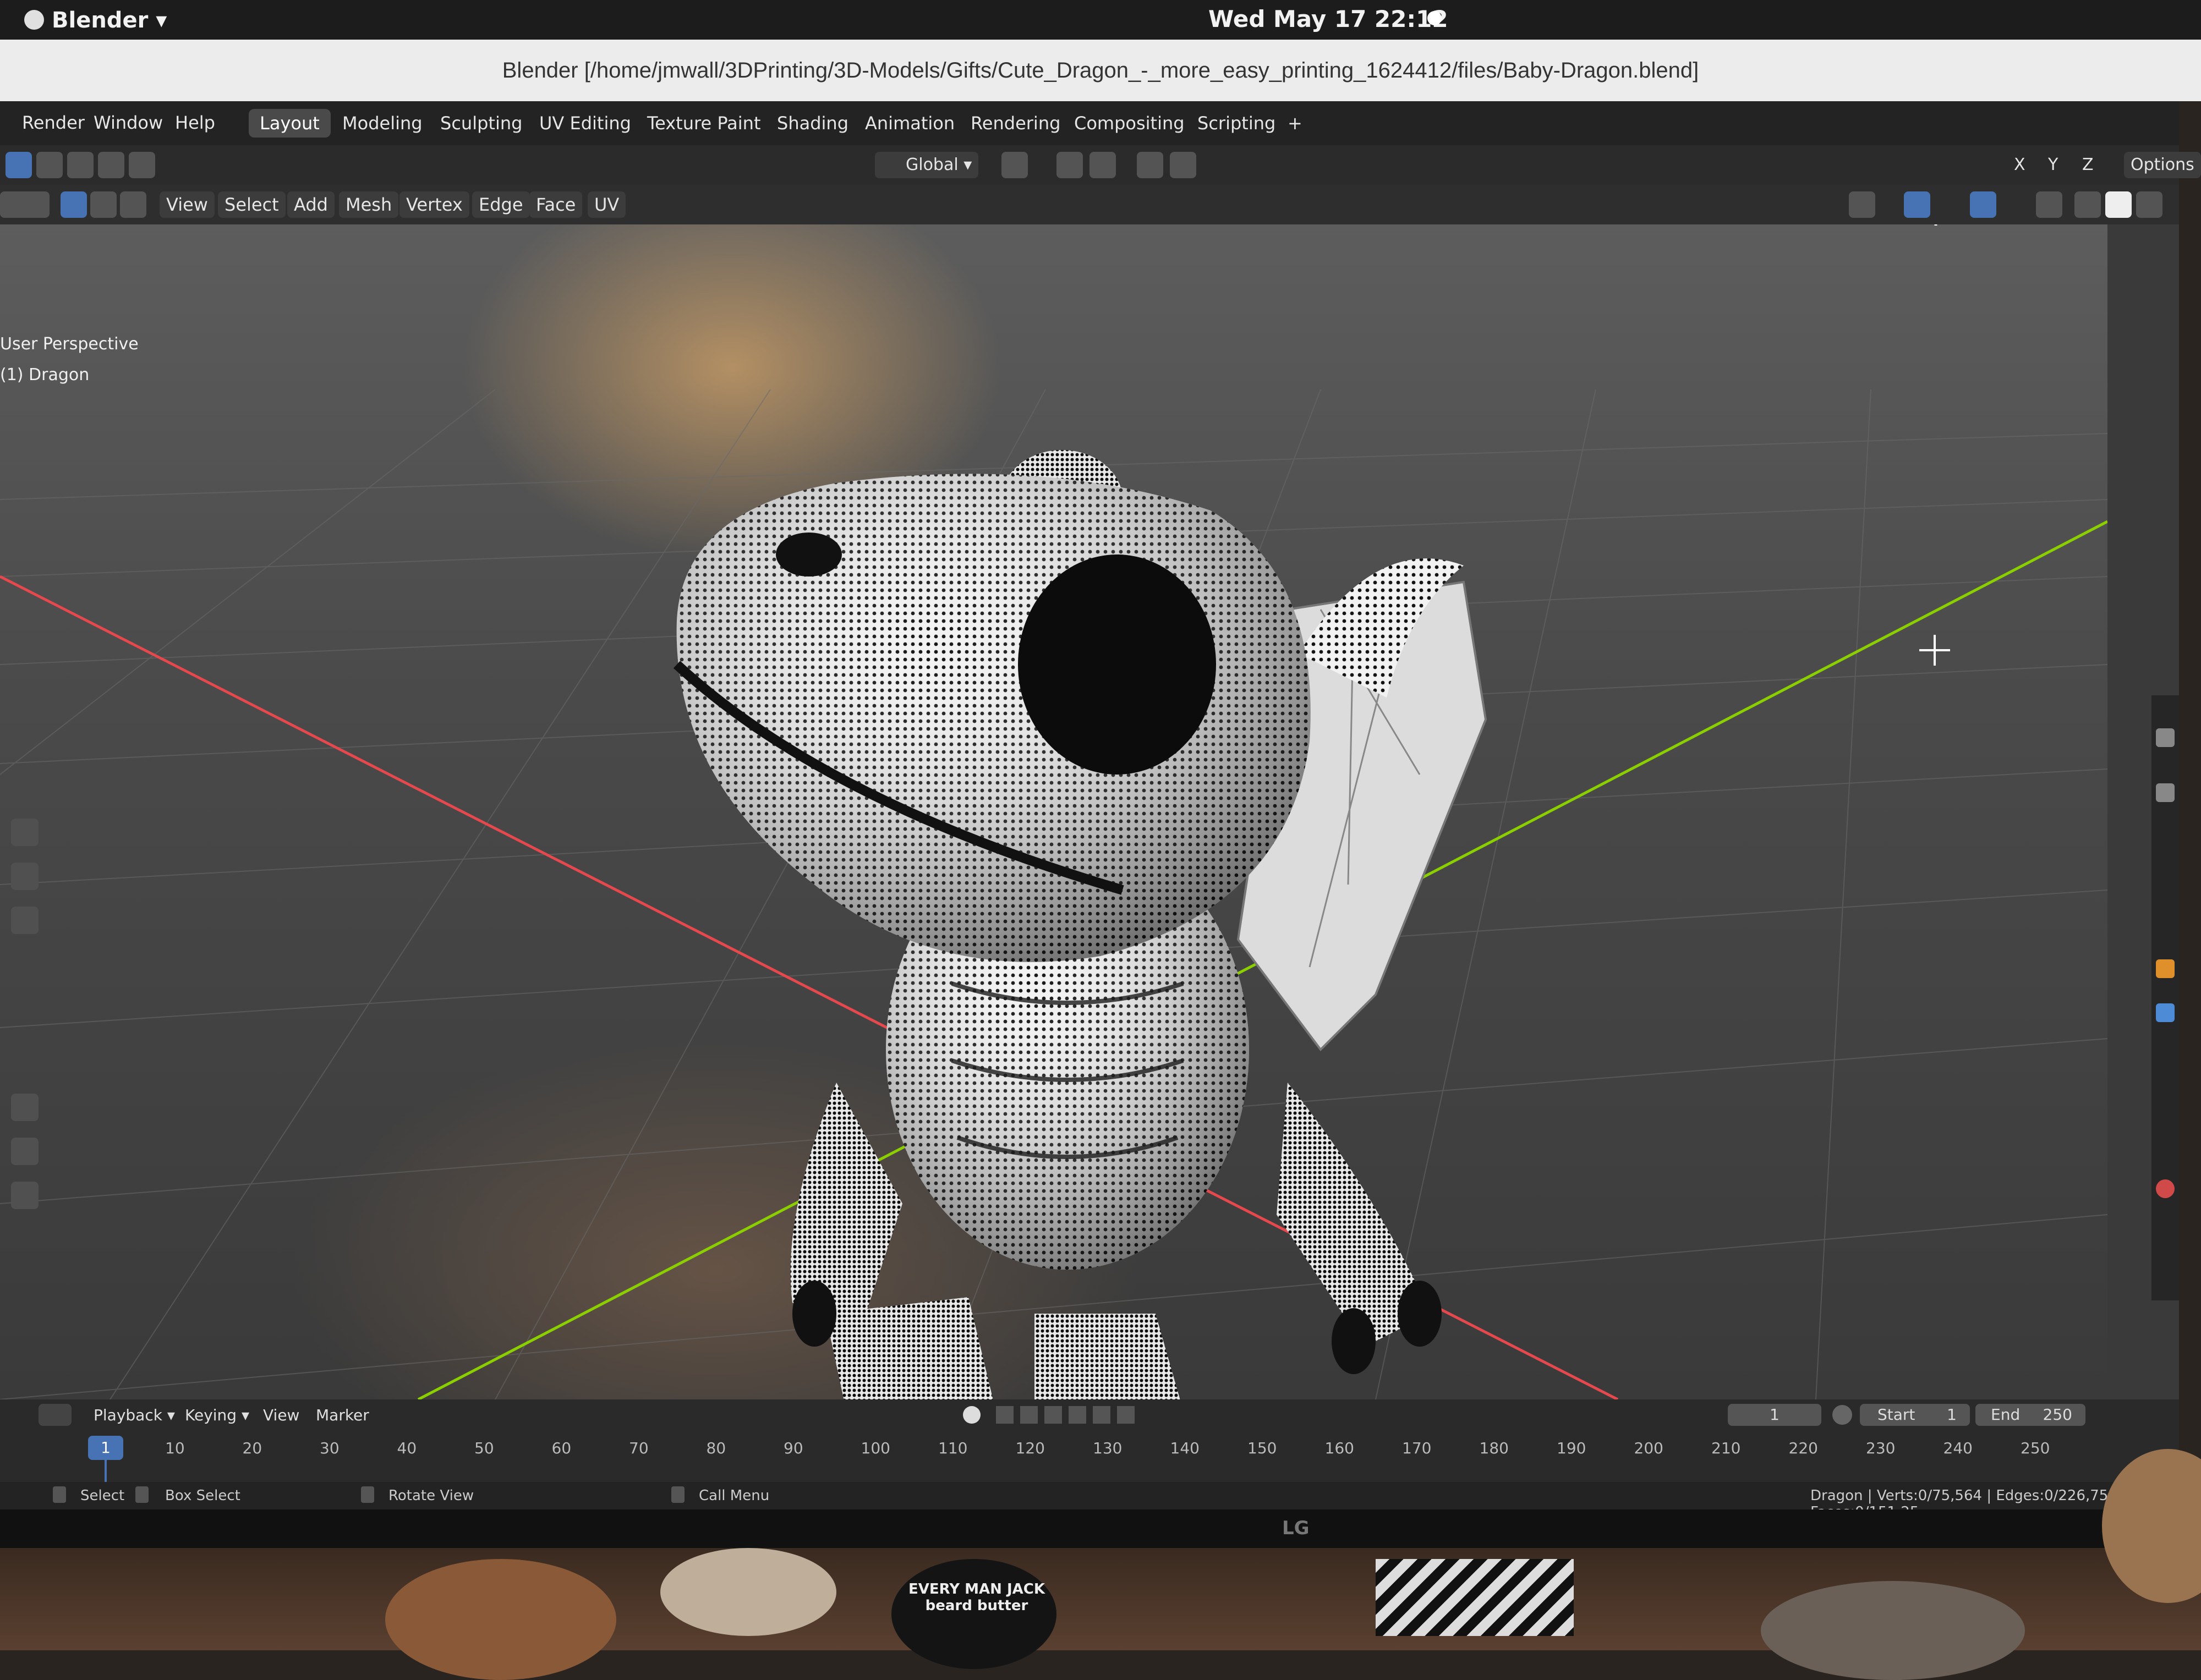  I want to click on frame-ruler-label: 240, so click(1958, 1448).